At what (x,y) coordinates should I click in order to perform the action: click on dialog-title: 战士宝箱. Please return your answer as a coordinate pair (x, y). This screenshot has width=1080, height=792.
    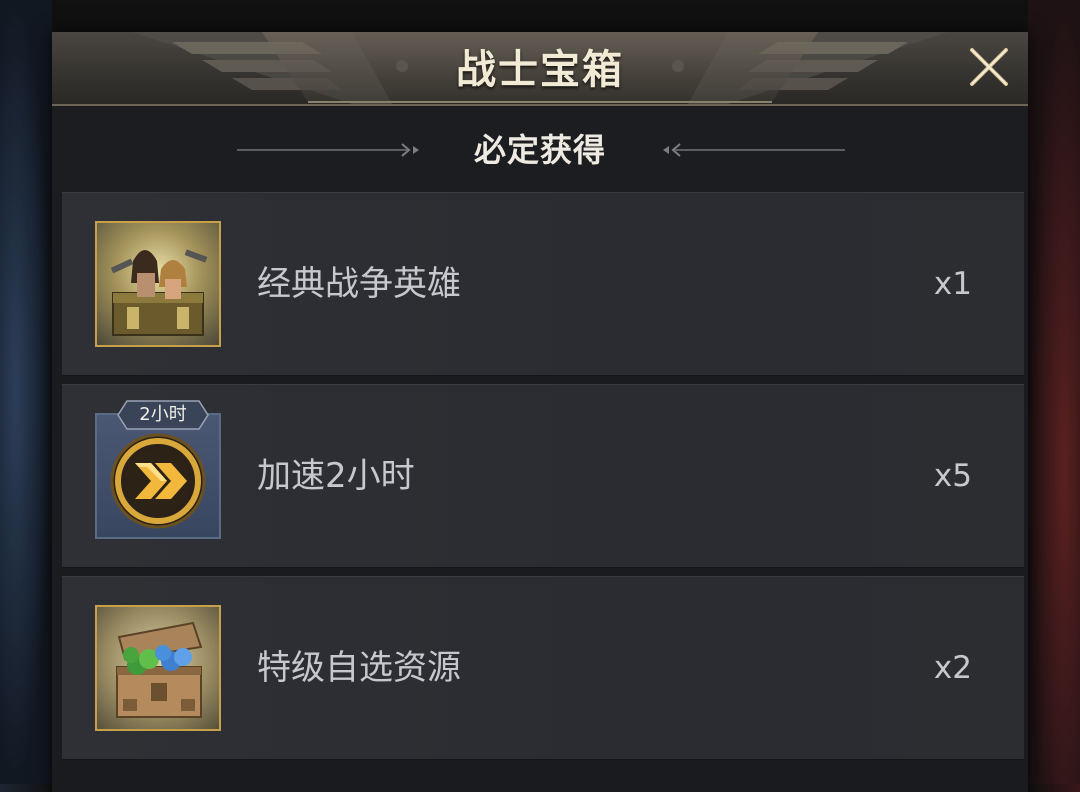
    Looking at the image, I should click on (540, 70).